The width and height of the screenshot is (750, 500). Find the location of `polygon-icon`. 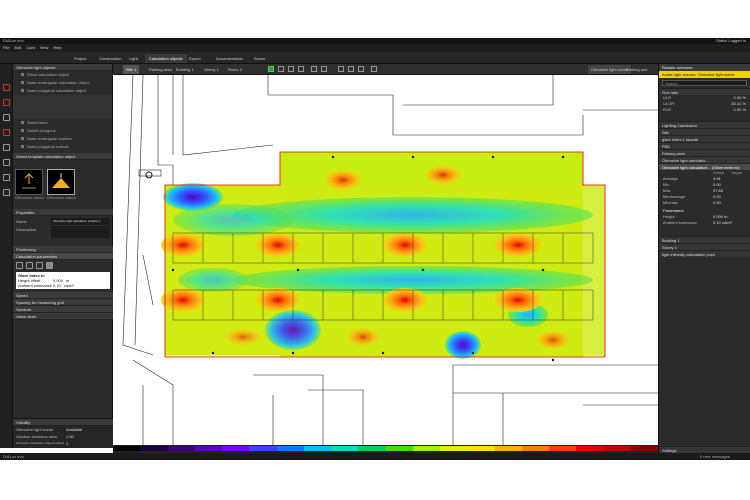

polygon-icon is located at coordinates (6, 162).